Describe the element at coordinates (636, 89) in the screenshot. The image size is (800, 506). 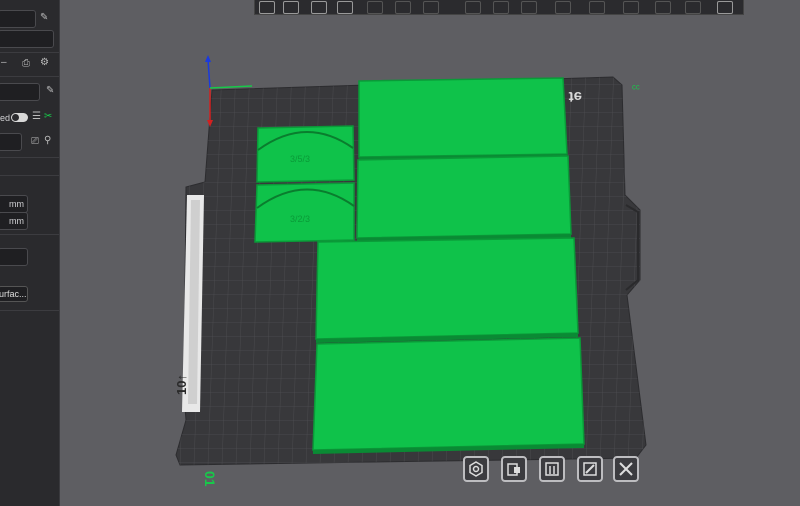
I see `corner-mark: ᶜᶜ` at that location.